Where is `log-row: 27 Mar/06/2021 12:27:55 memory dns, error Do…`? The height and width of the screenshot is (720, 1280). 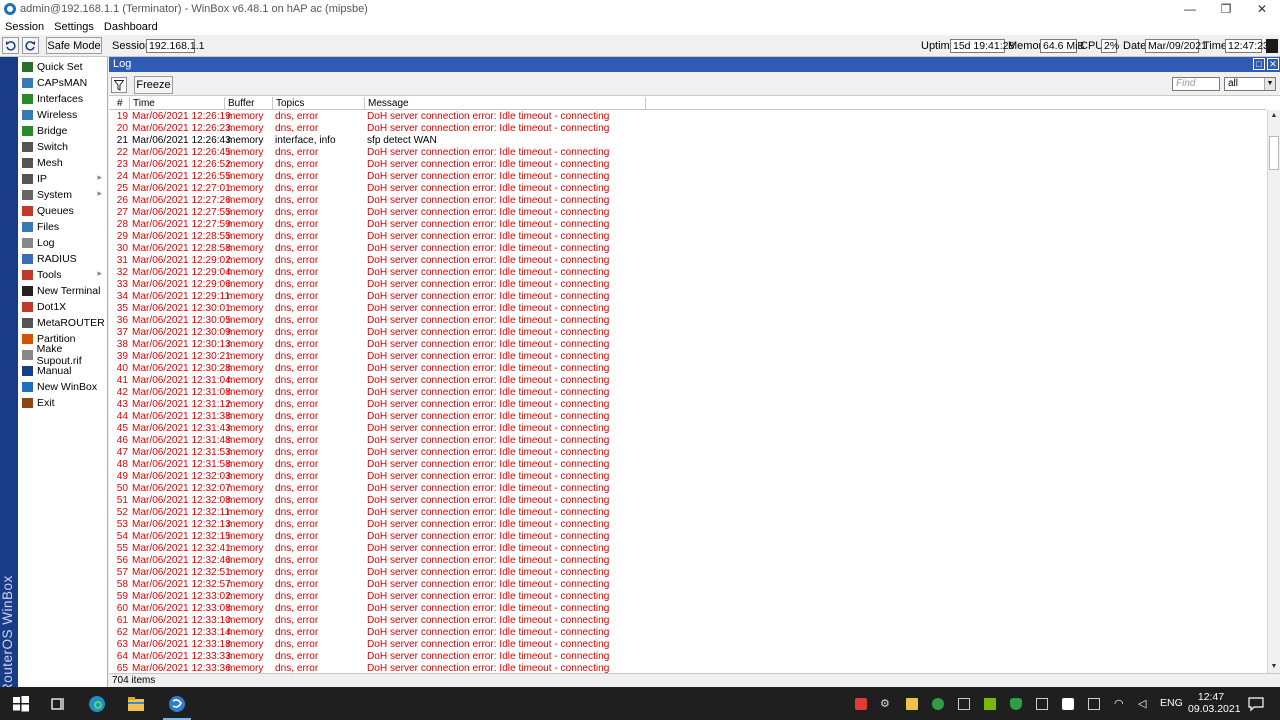 log-row: 27 Mar/06/2021 12:27:55 memory dns, error Do… is located at coordinates (687, 213).